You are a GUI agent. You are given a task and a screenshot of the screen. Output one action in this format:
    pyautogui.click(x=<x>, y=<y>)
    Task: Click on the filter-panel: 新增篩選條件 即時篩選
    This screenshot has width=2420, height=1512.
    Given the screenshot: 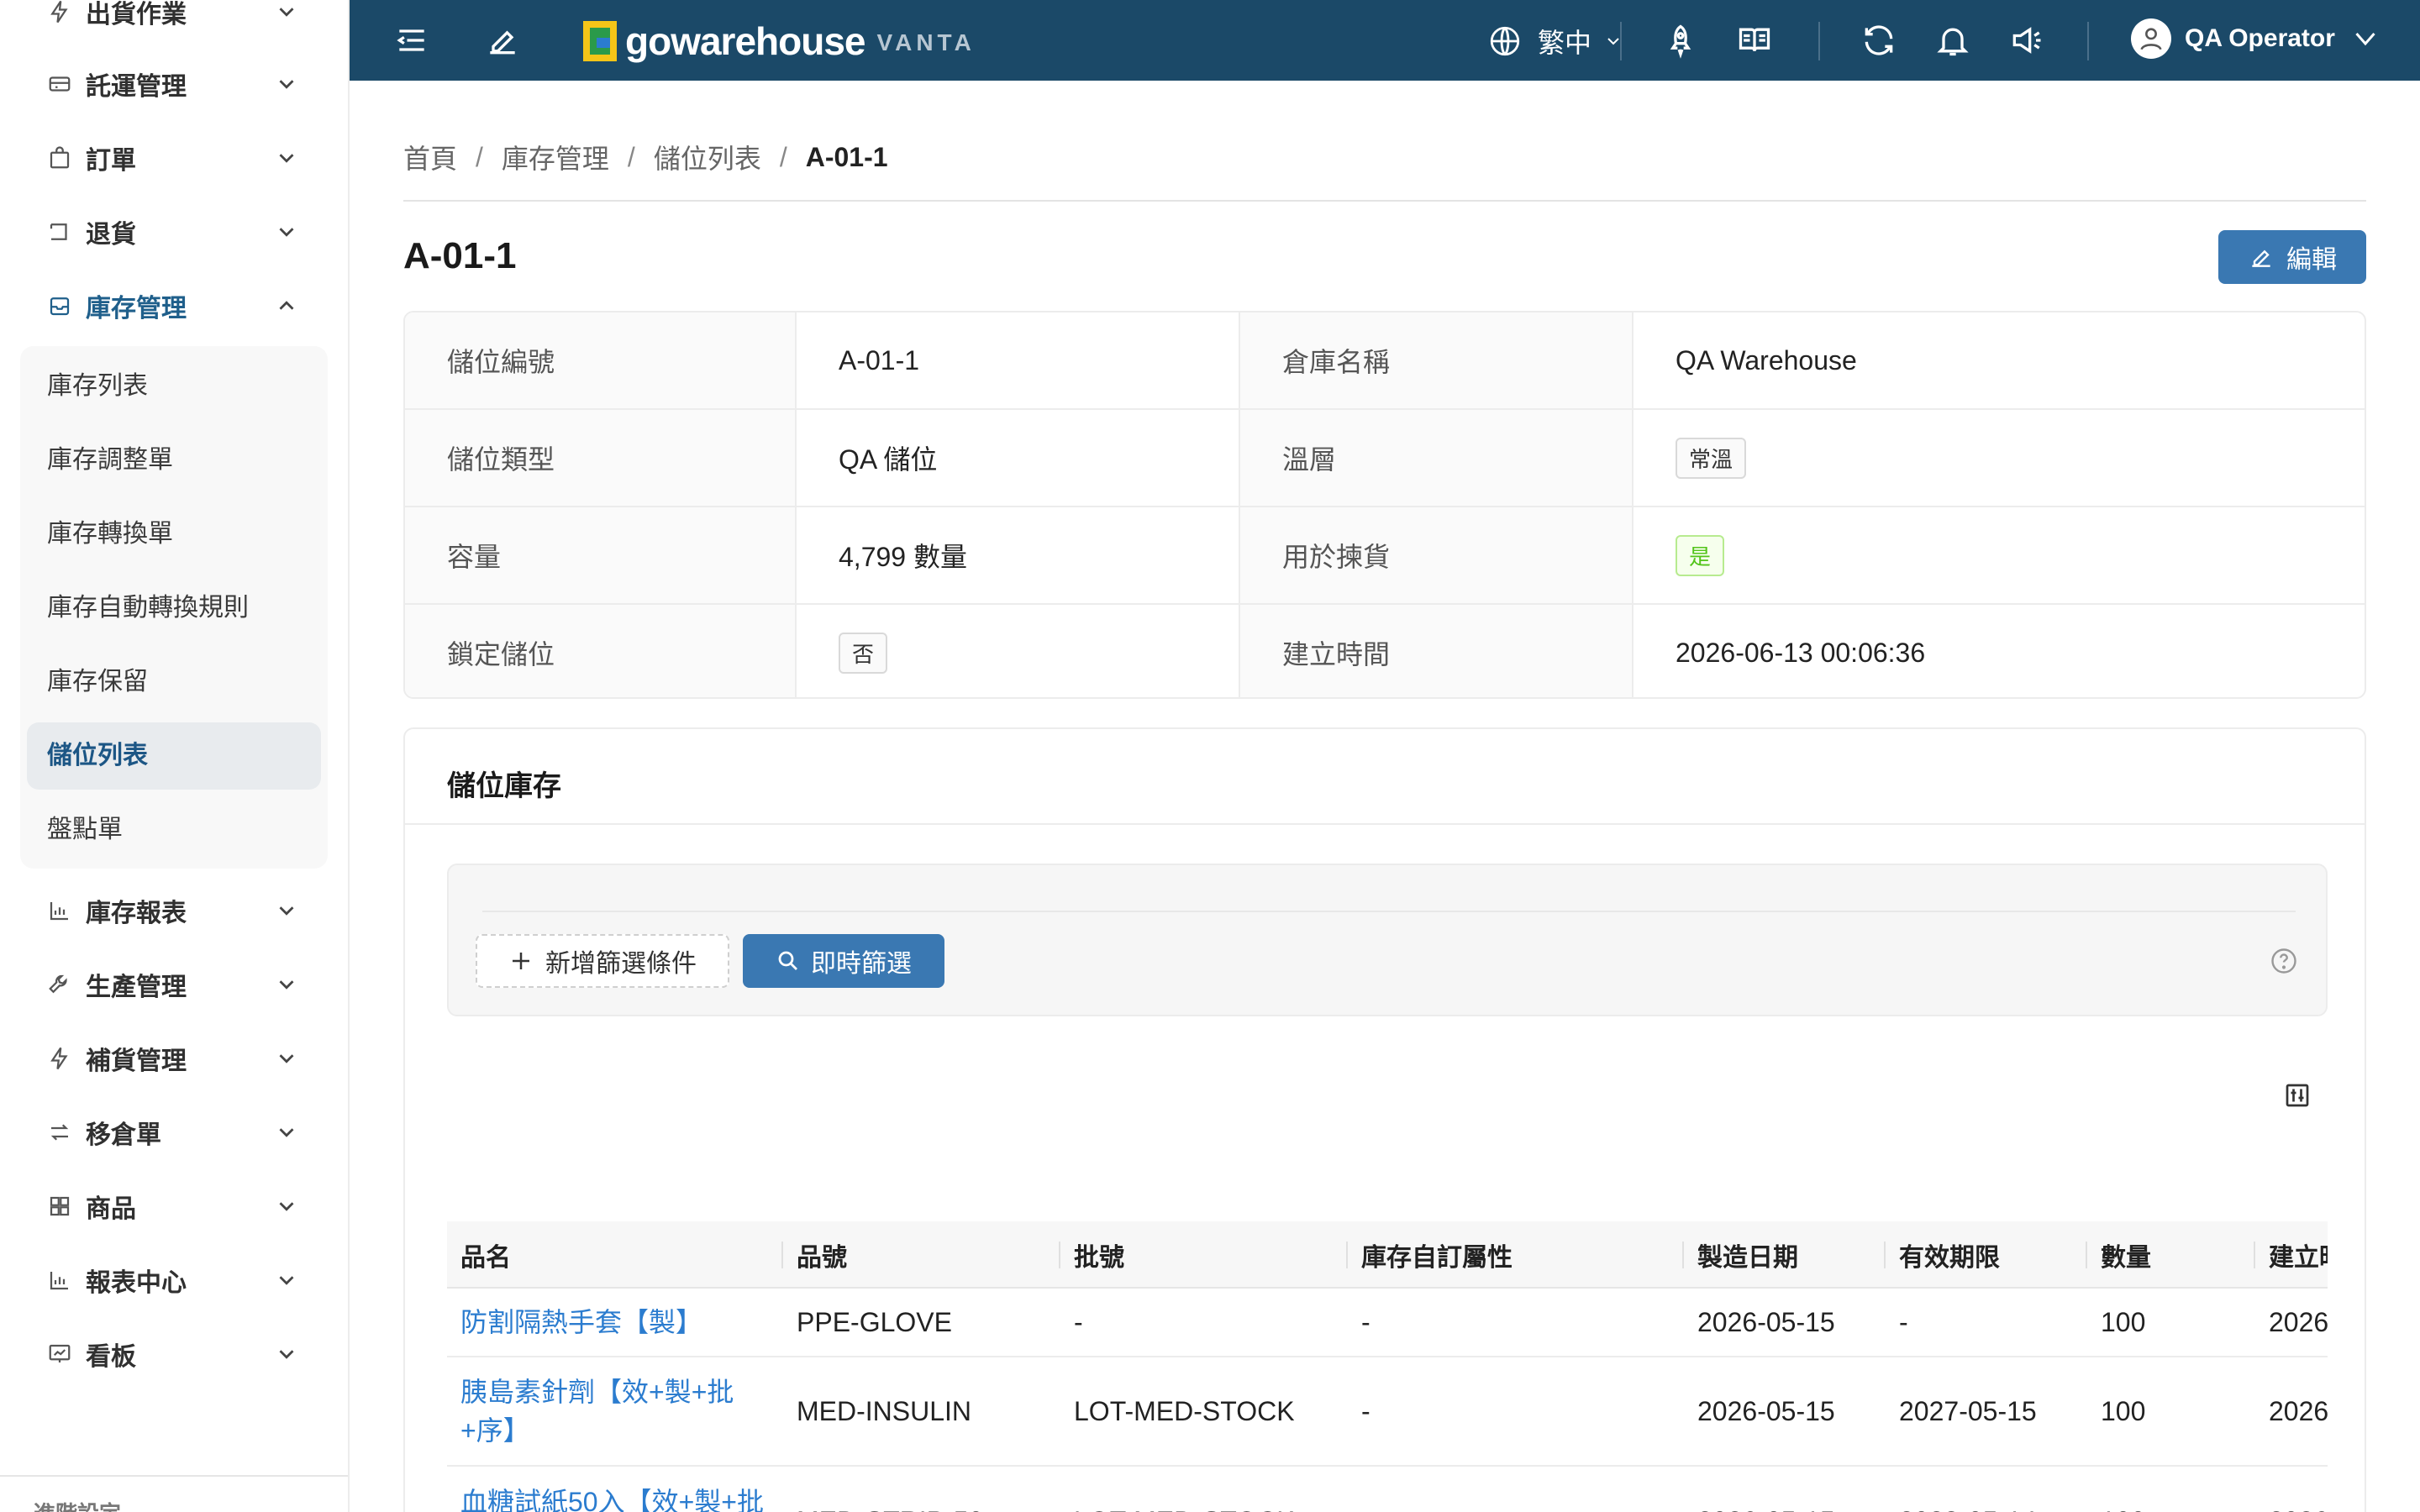 What is the action you would take?
    pyautogui.click(x=1387, y=940)
    